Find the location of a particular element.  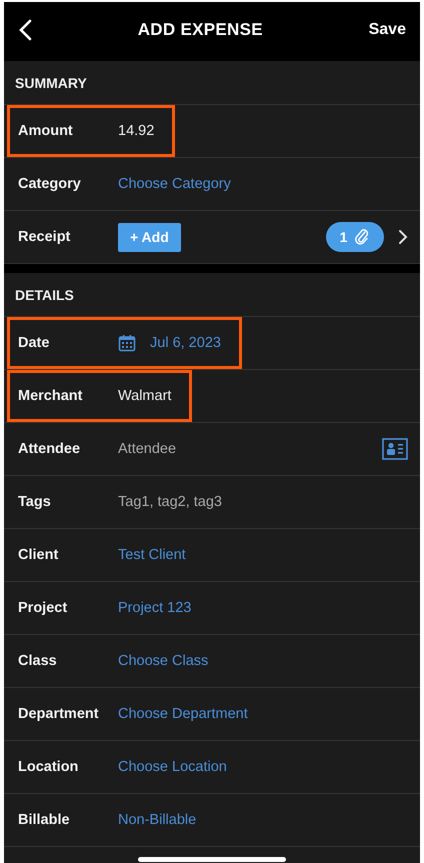

field-label: Location is located at coordinates (49, 767).